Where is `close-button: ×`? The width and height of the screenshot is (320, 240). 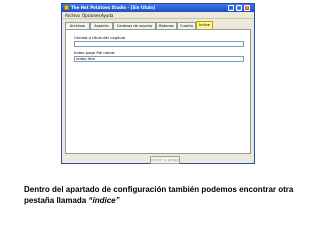
close-button: × is located at coordinates (247, 8).